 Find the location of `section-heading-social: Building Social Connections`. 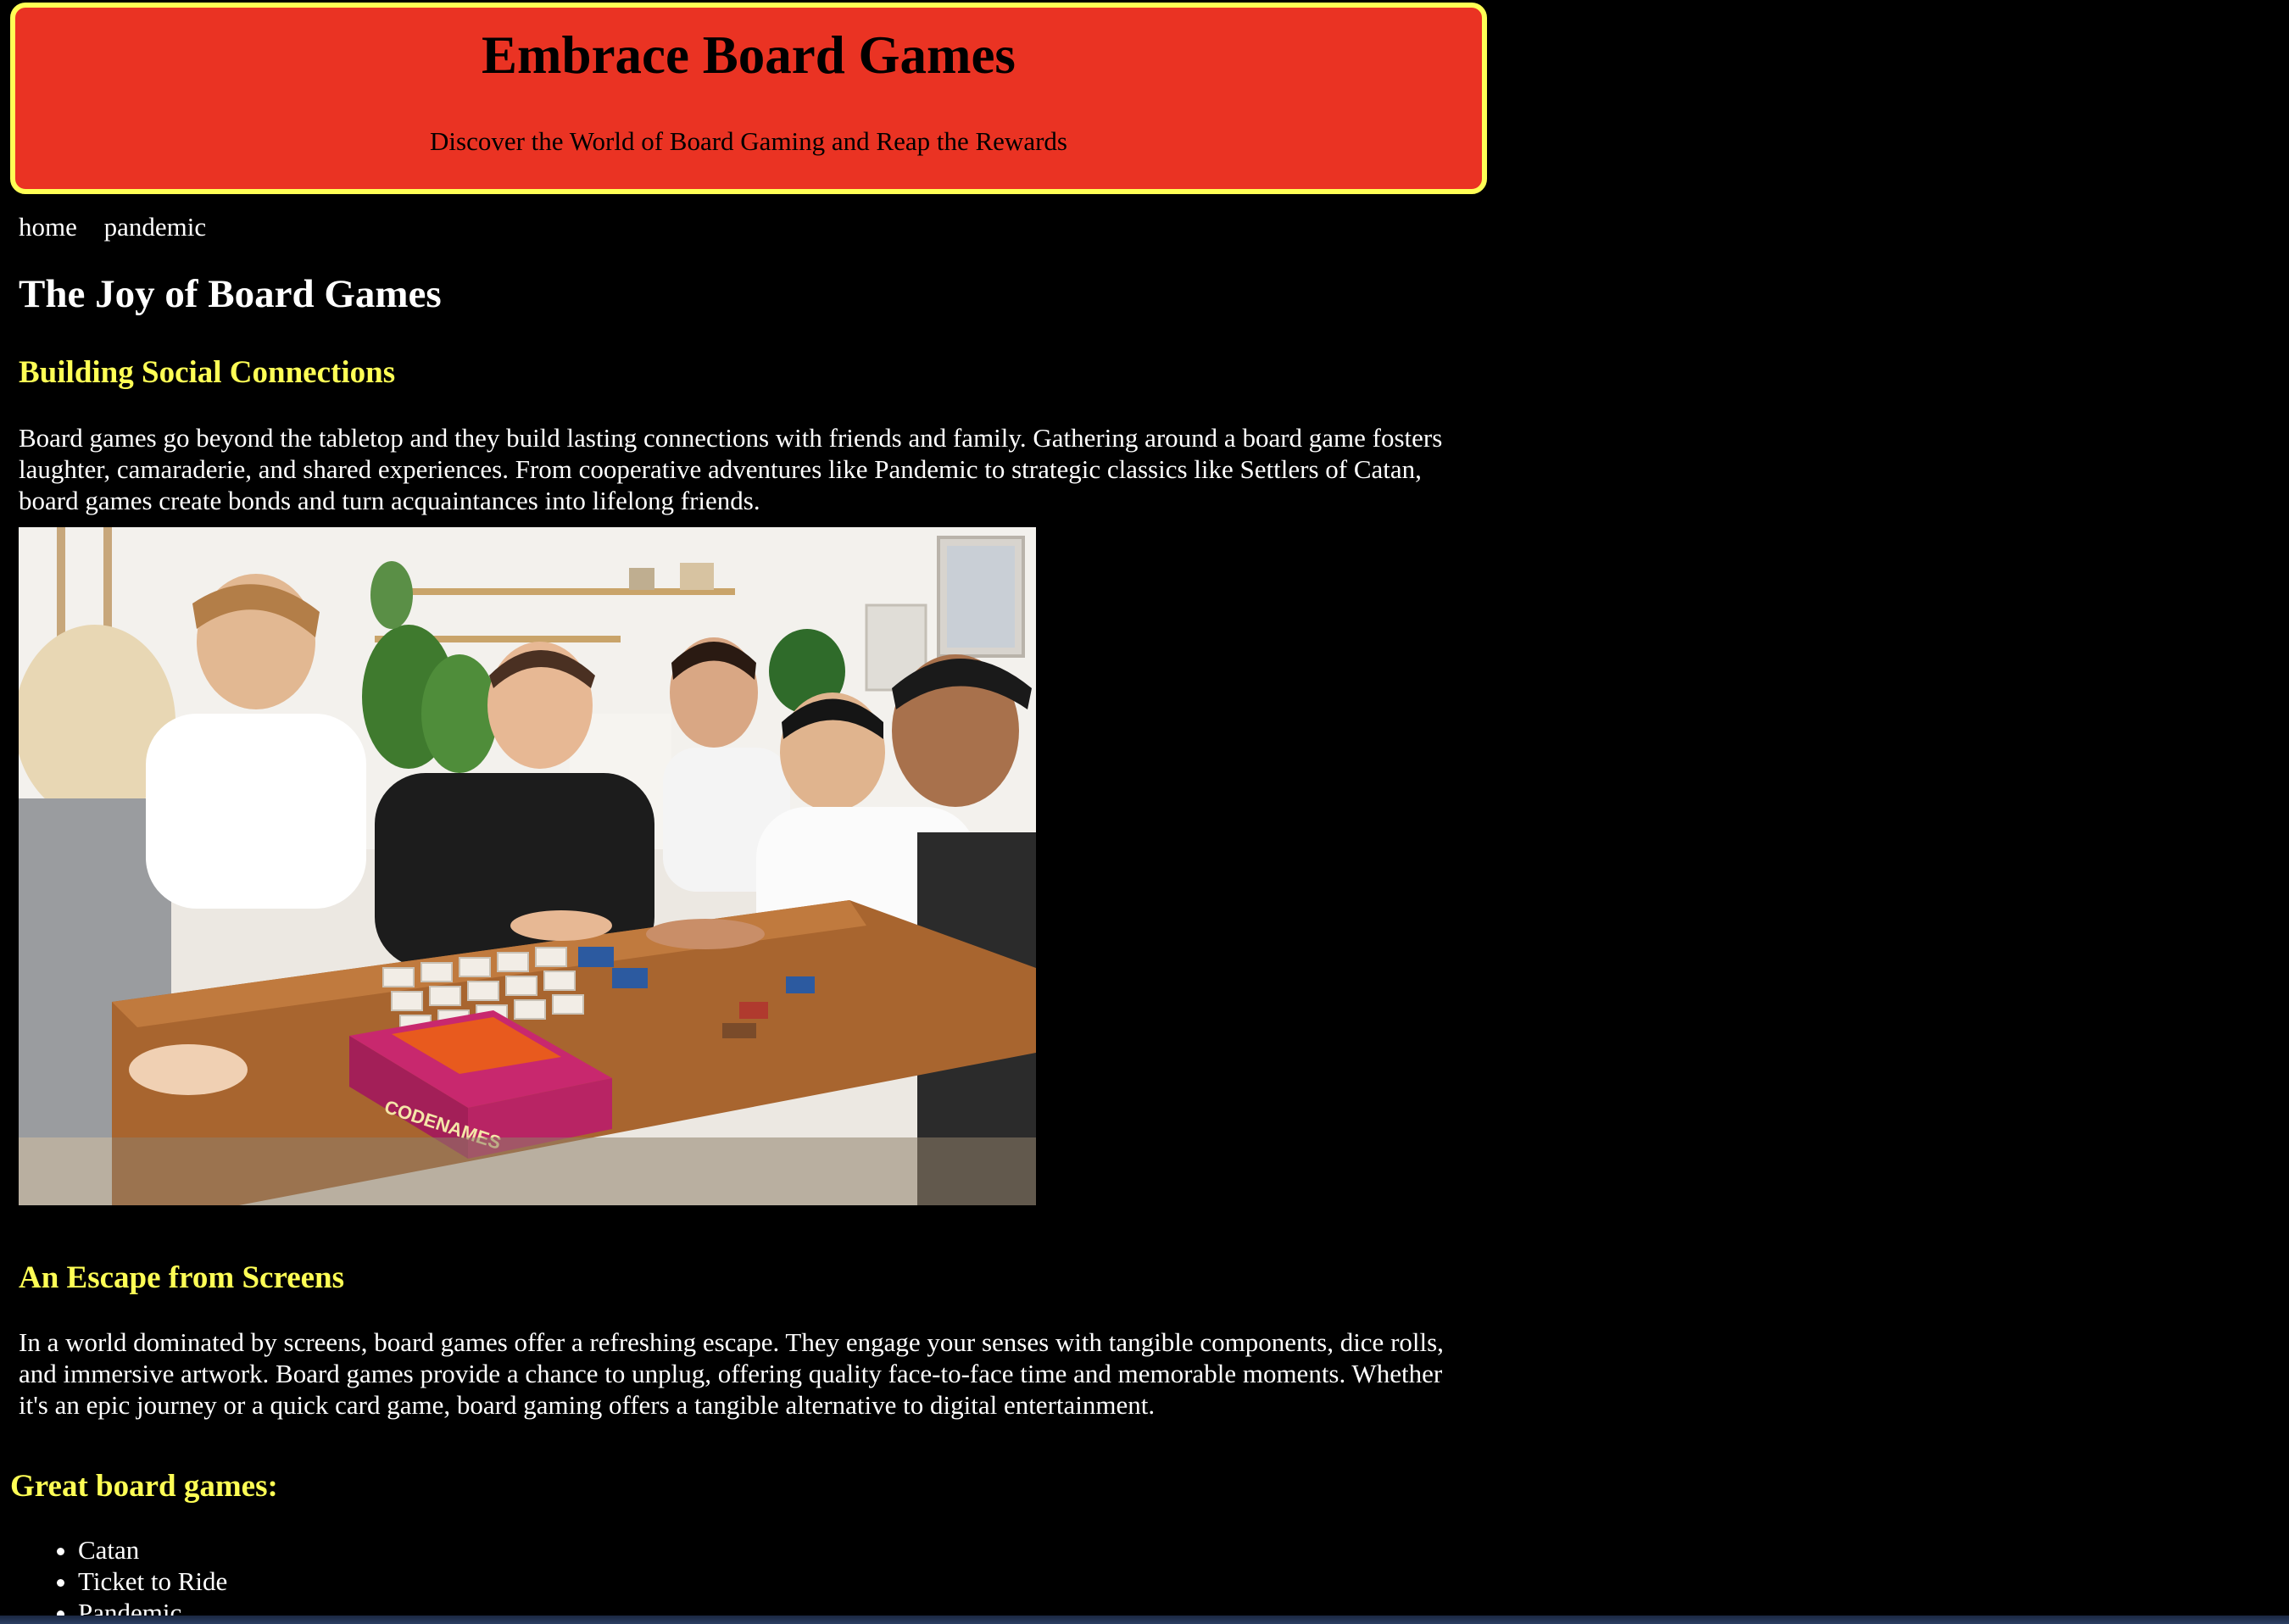

section-heading-social: Building Social Connections is located at coordinates (207, 372).